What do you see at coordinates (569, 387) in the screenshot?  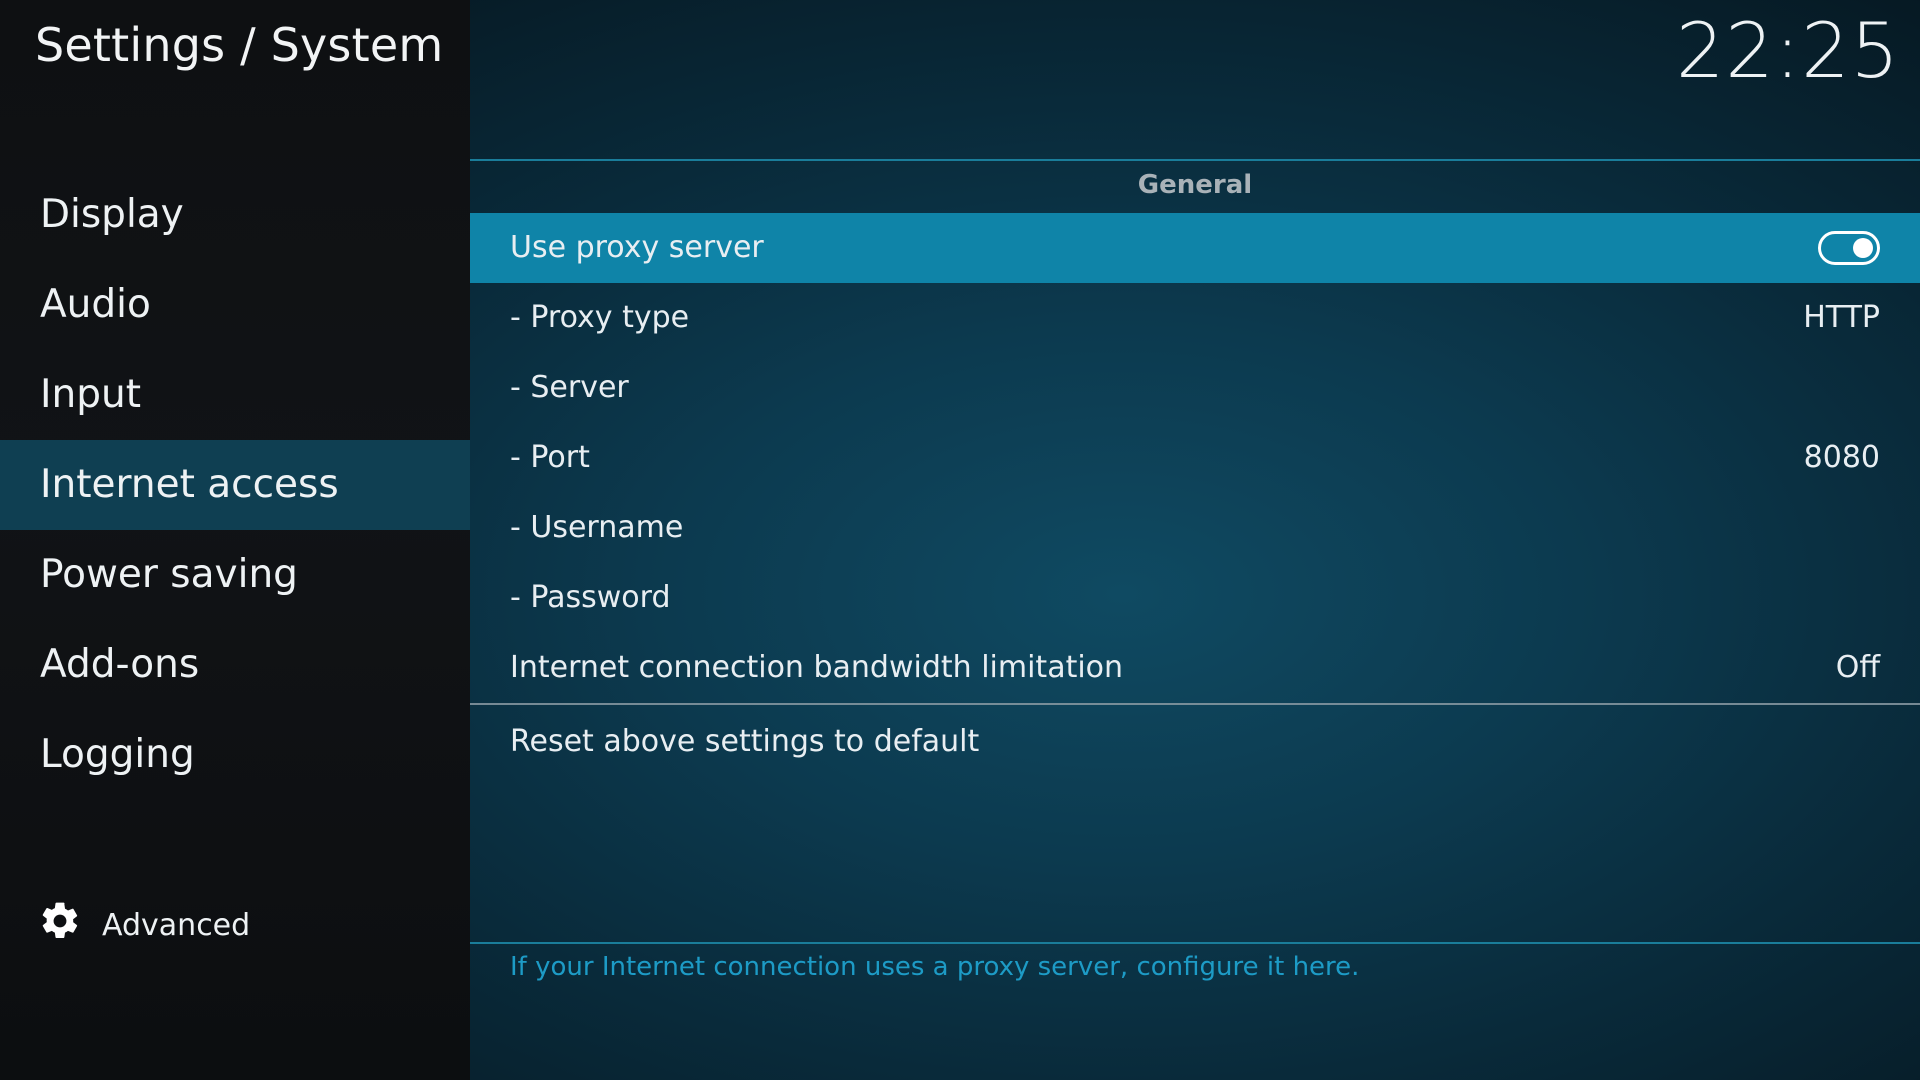 I see `setting-label: - Server` at bounding box center [569, 387].